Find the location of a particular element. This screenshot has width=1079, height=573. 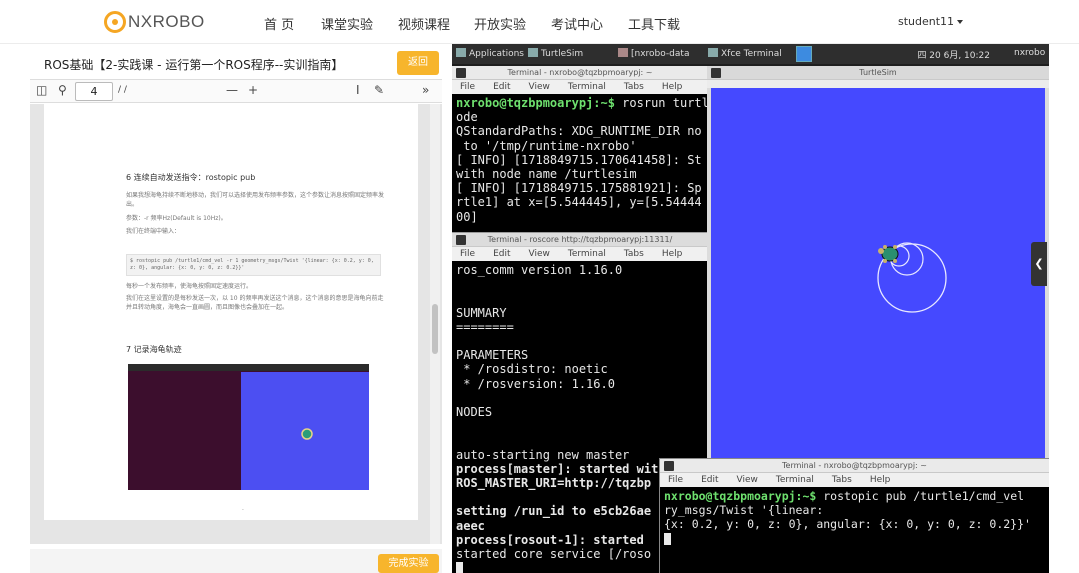

pdf-scrollbar is located at coordinates (435, 324).